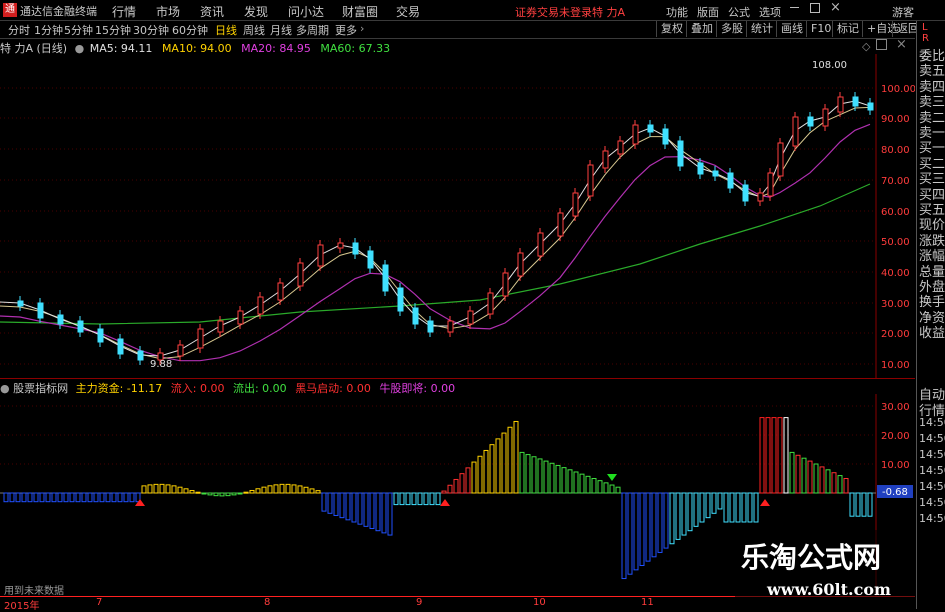  Describe the element at coordinates (925, 27) in the screenshot. I see `sidebar-letter-l: L` at that location.